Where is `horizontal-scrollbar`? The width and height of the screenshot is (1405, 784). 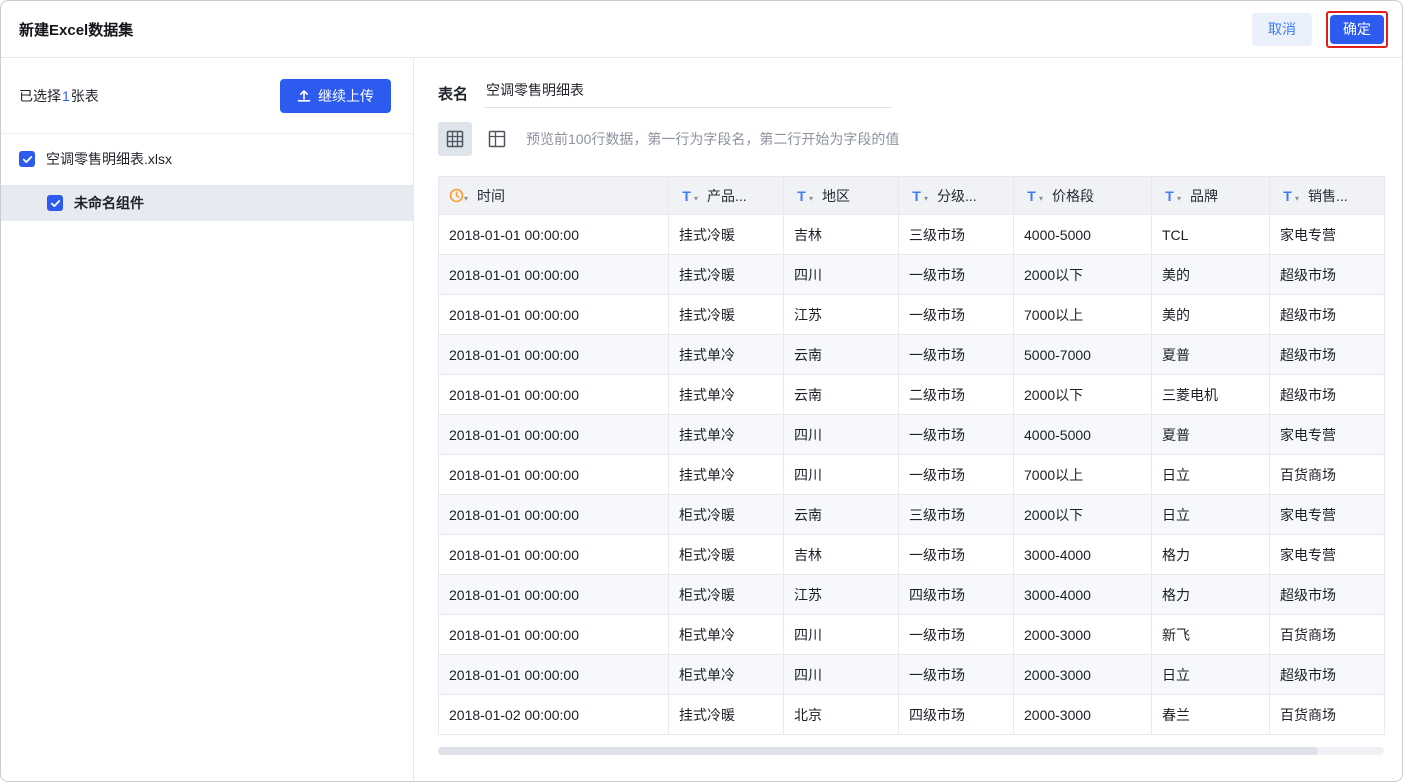 horizontal-scrollbar is located at coordinates (911, 751).